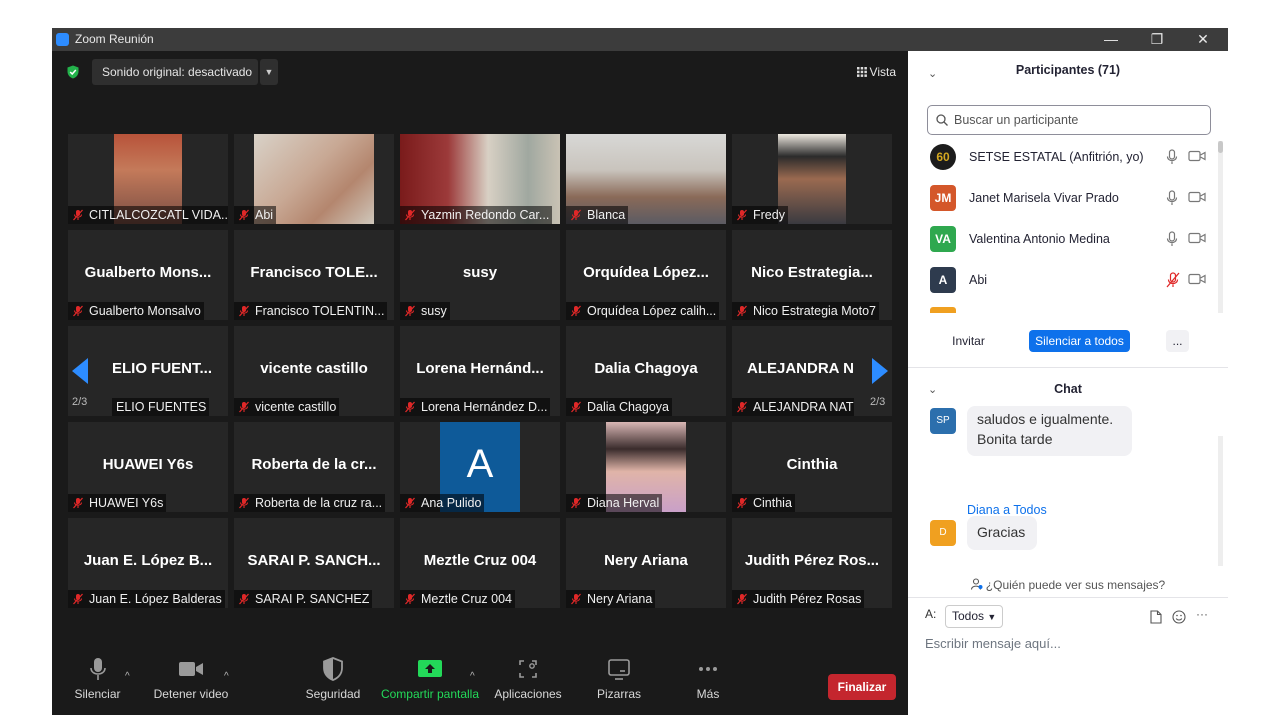 The height and width of the screenshot is (720, 1280). I want to click on participant-row: VA Valentina Antonio Medina, so click(1063, 239).